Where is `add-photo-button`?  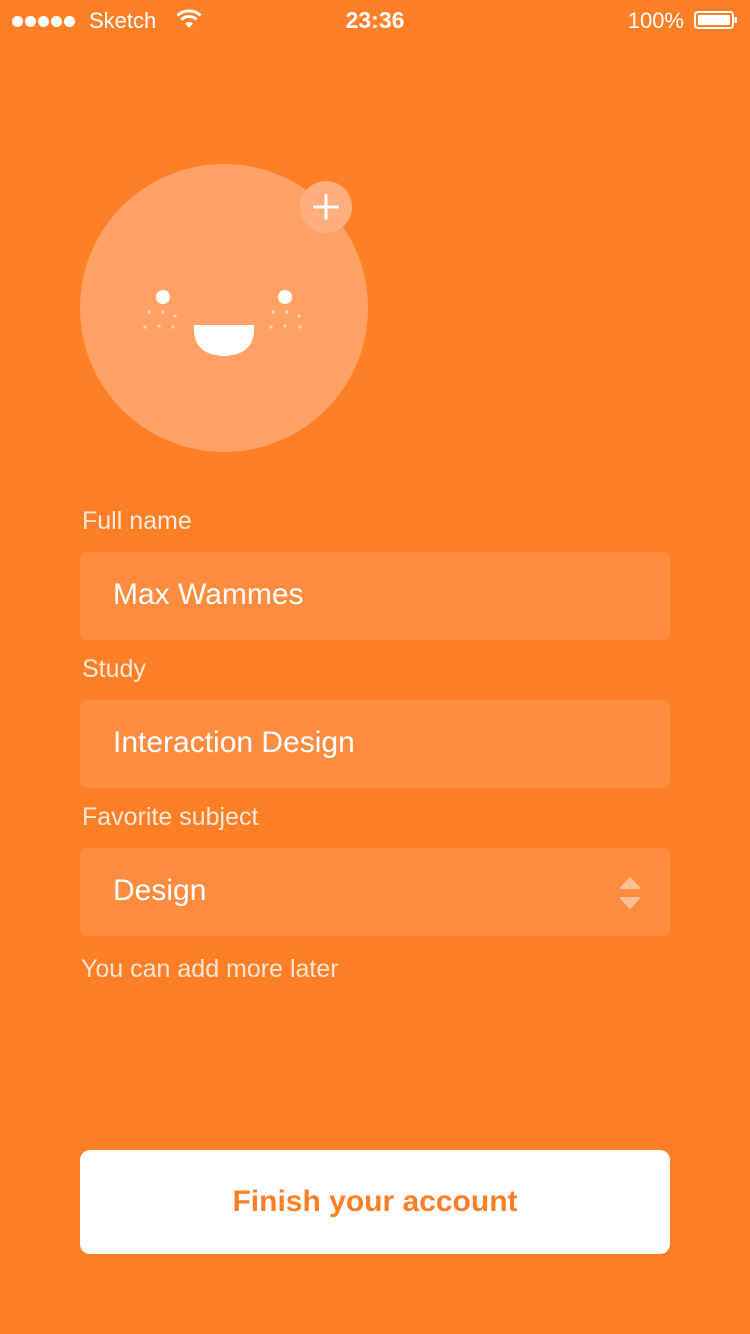 add-photo-button is located at coordinates (326, 207).